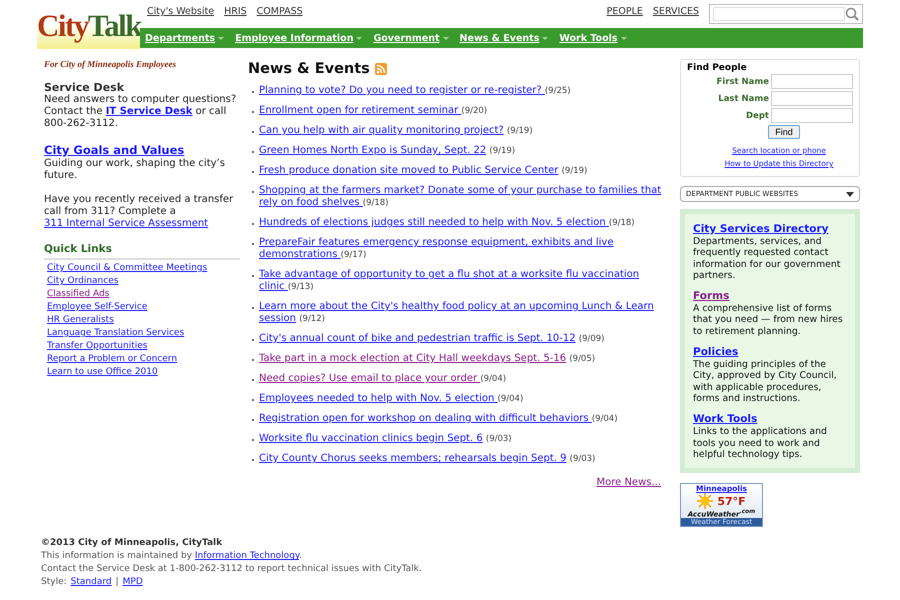  I want to click on news-item: Learn more about the City's healthy food policy at an upcoming Lunch & Learn session (9/12), so click(461, 313).